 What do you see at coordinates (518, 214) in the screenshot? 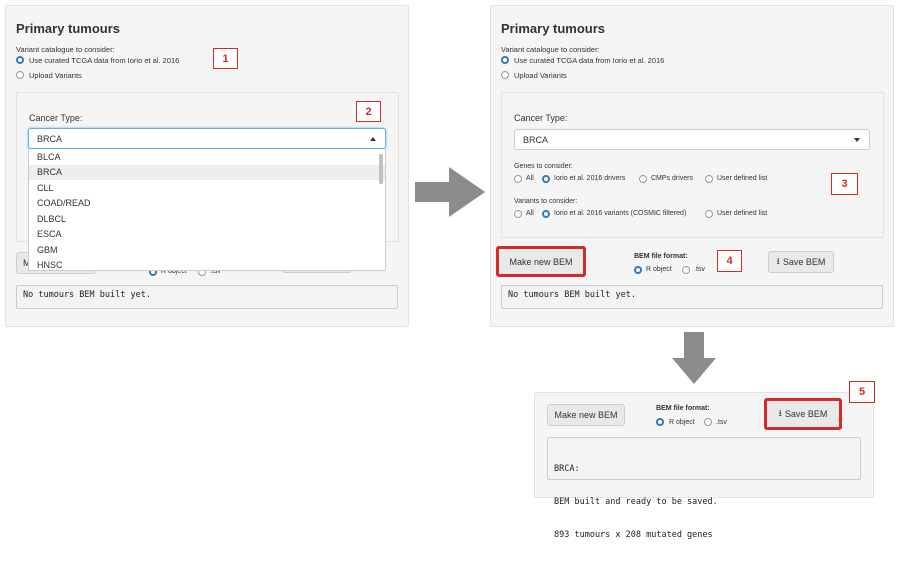
I see `variants-radio-all` at bounding box center [518, 214].